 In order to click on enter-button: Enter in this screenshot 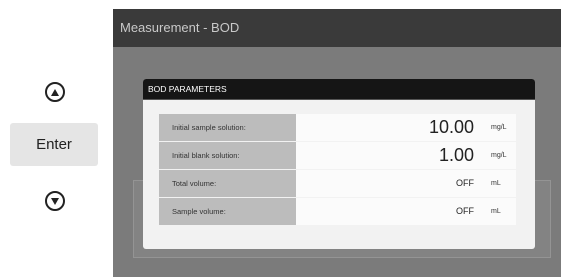, I will do `click(54, 144)`.